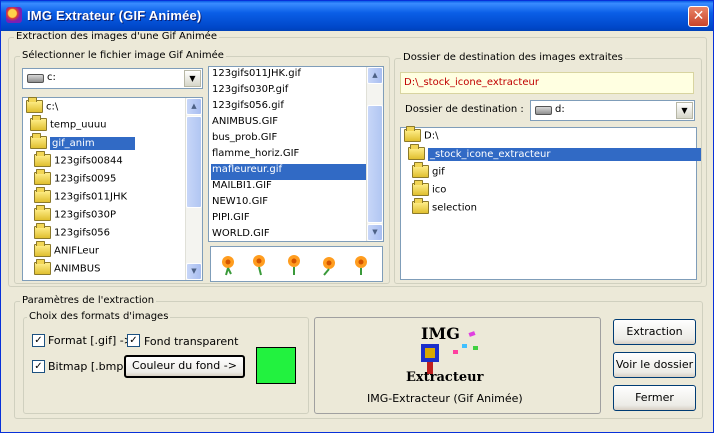 The height and width of the screenshot is (433, 714). I want to click on source-tree-item: c:\, so click(42, 107).